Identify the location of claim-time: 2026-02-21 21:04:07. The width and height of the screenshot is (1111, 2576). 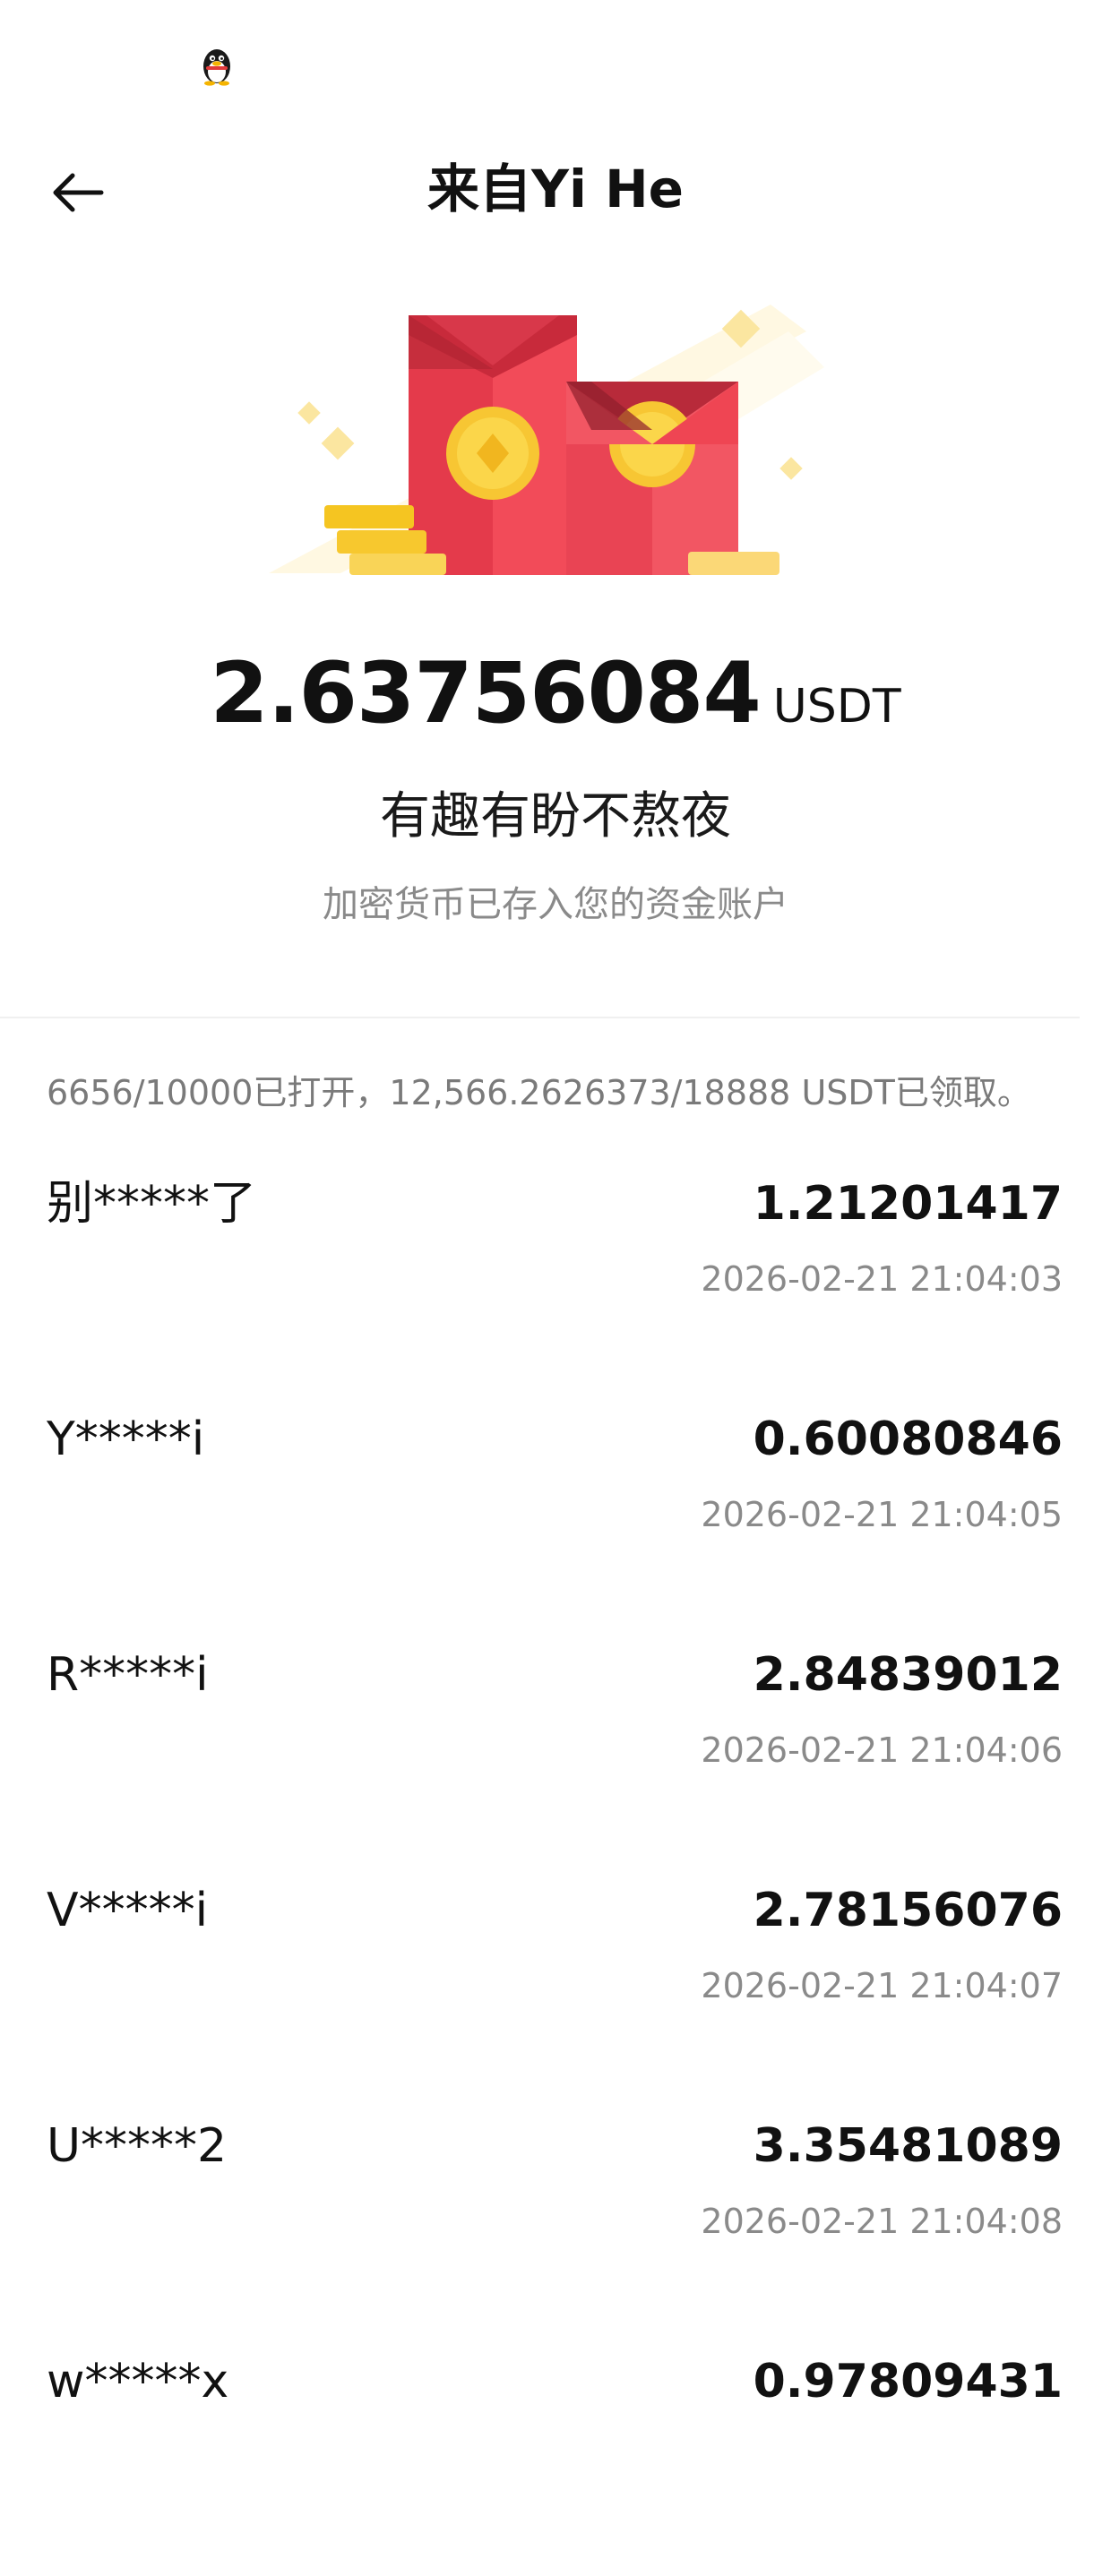
(882, 1985).